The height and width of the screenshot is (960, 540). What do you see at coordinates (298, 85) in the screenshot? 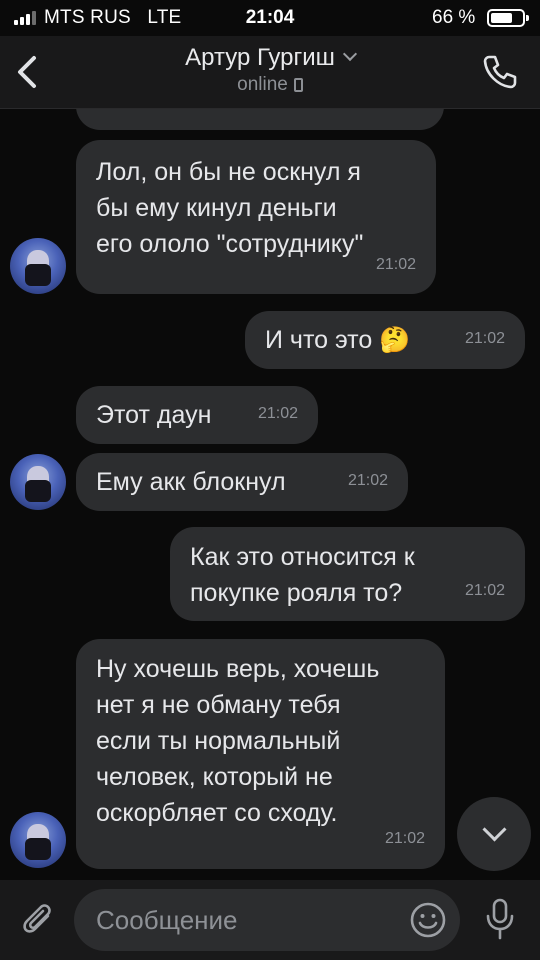
I see `mobile-icon` at bounding box center [298, 85].